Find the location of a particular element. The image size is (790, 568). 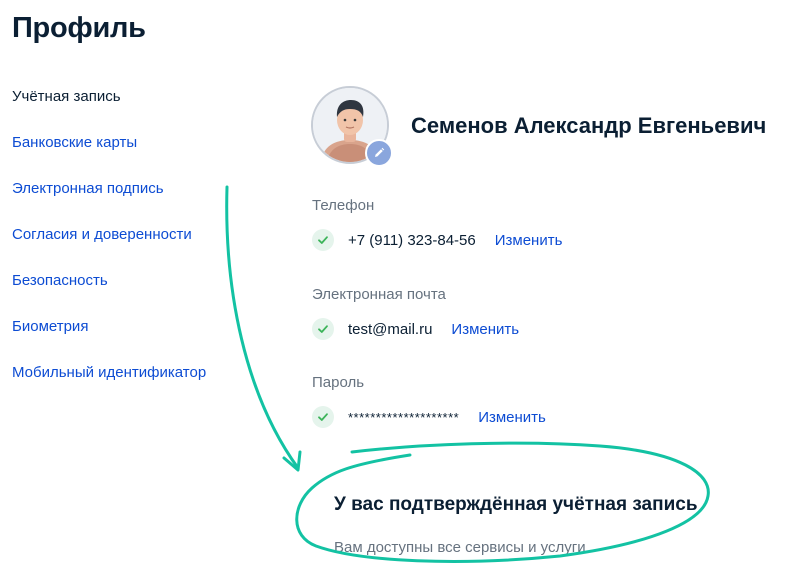

avatar is located at coordinates (352, 126).